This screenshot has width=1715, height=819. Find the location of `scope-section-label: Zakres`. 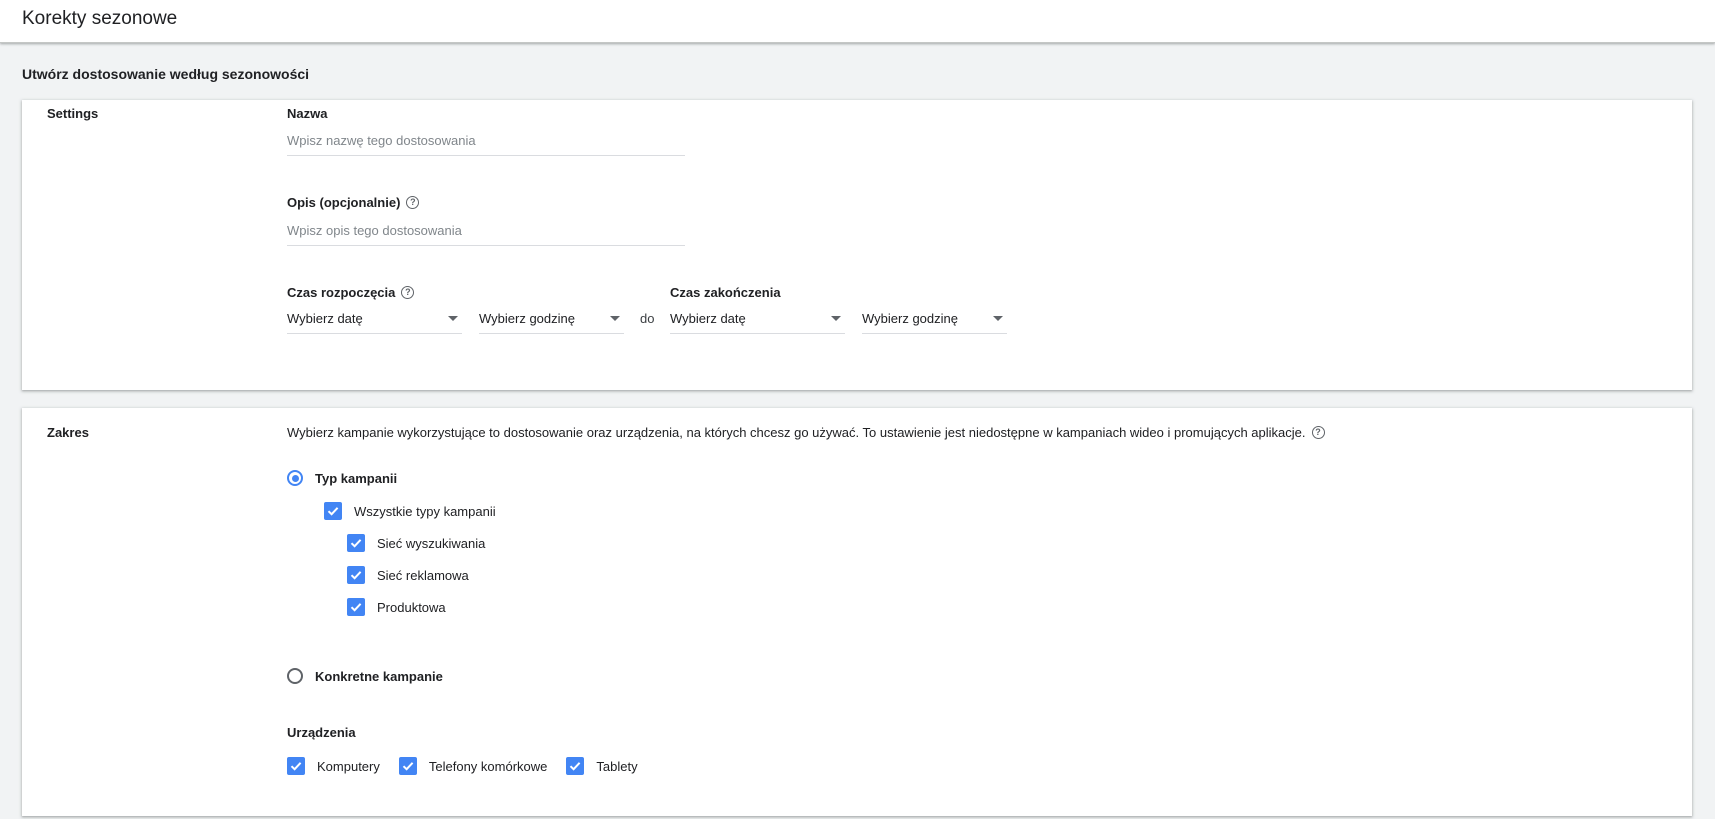

scope-section-label: Zakres is located at coordinates (68, 432).